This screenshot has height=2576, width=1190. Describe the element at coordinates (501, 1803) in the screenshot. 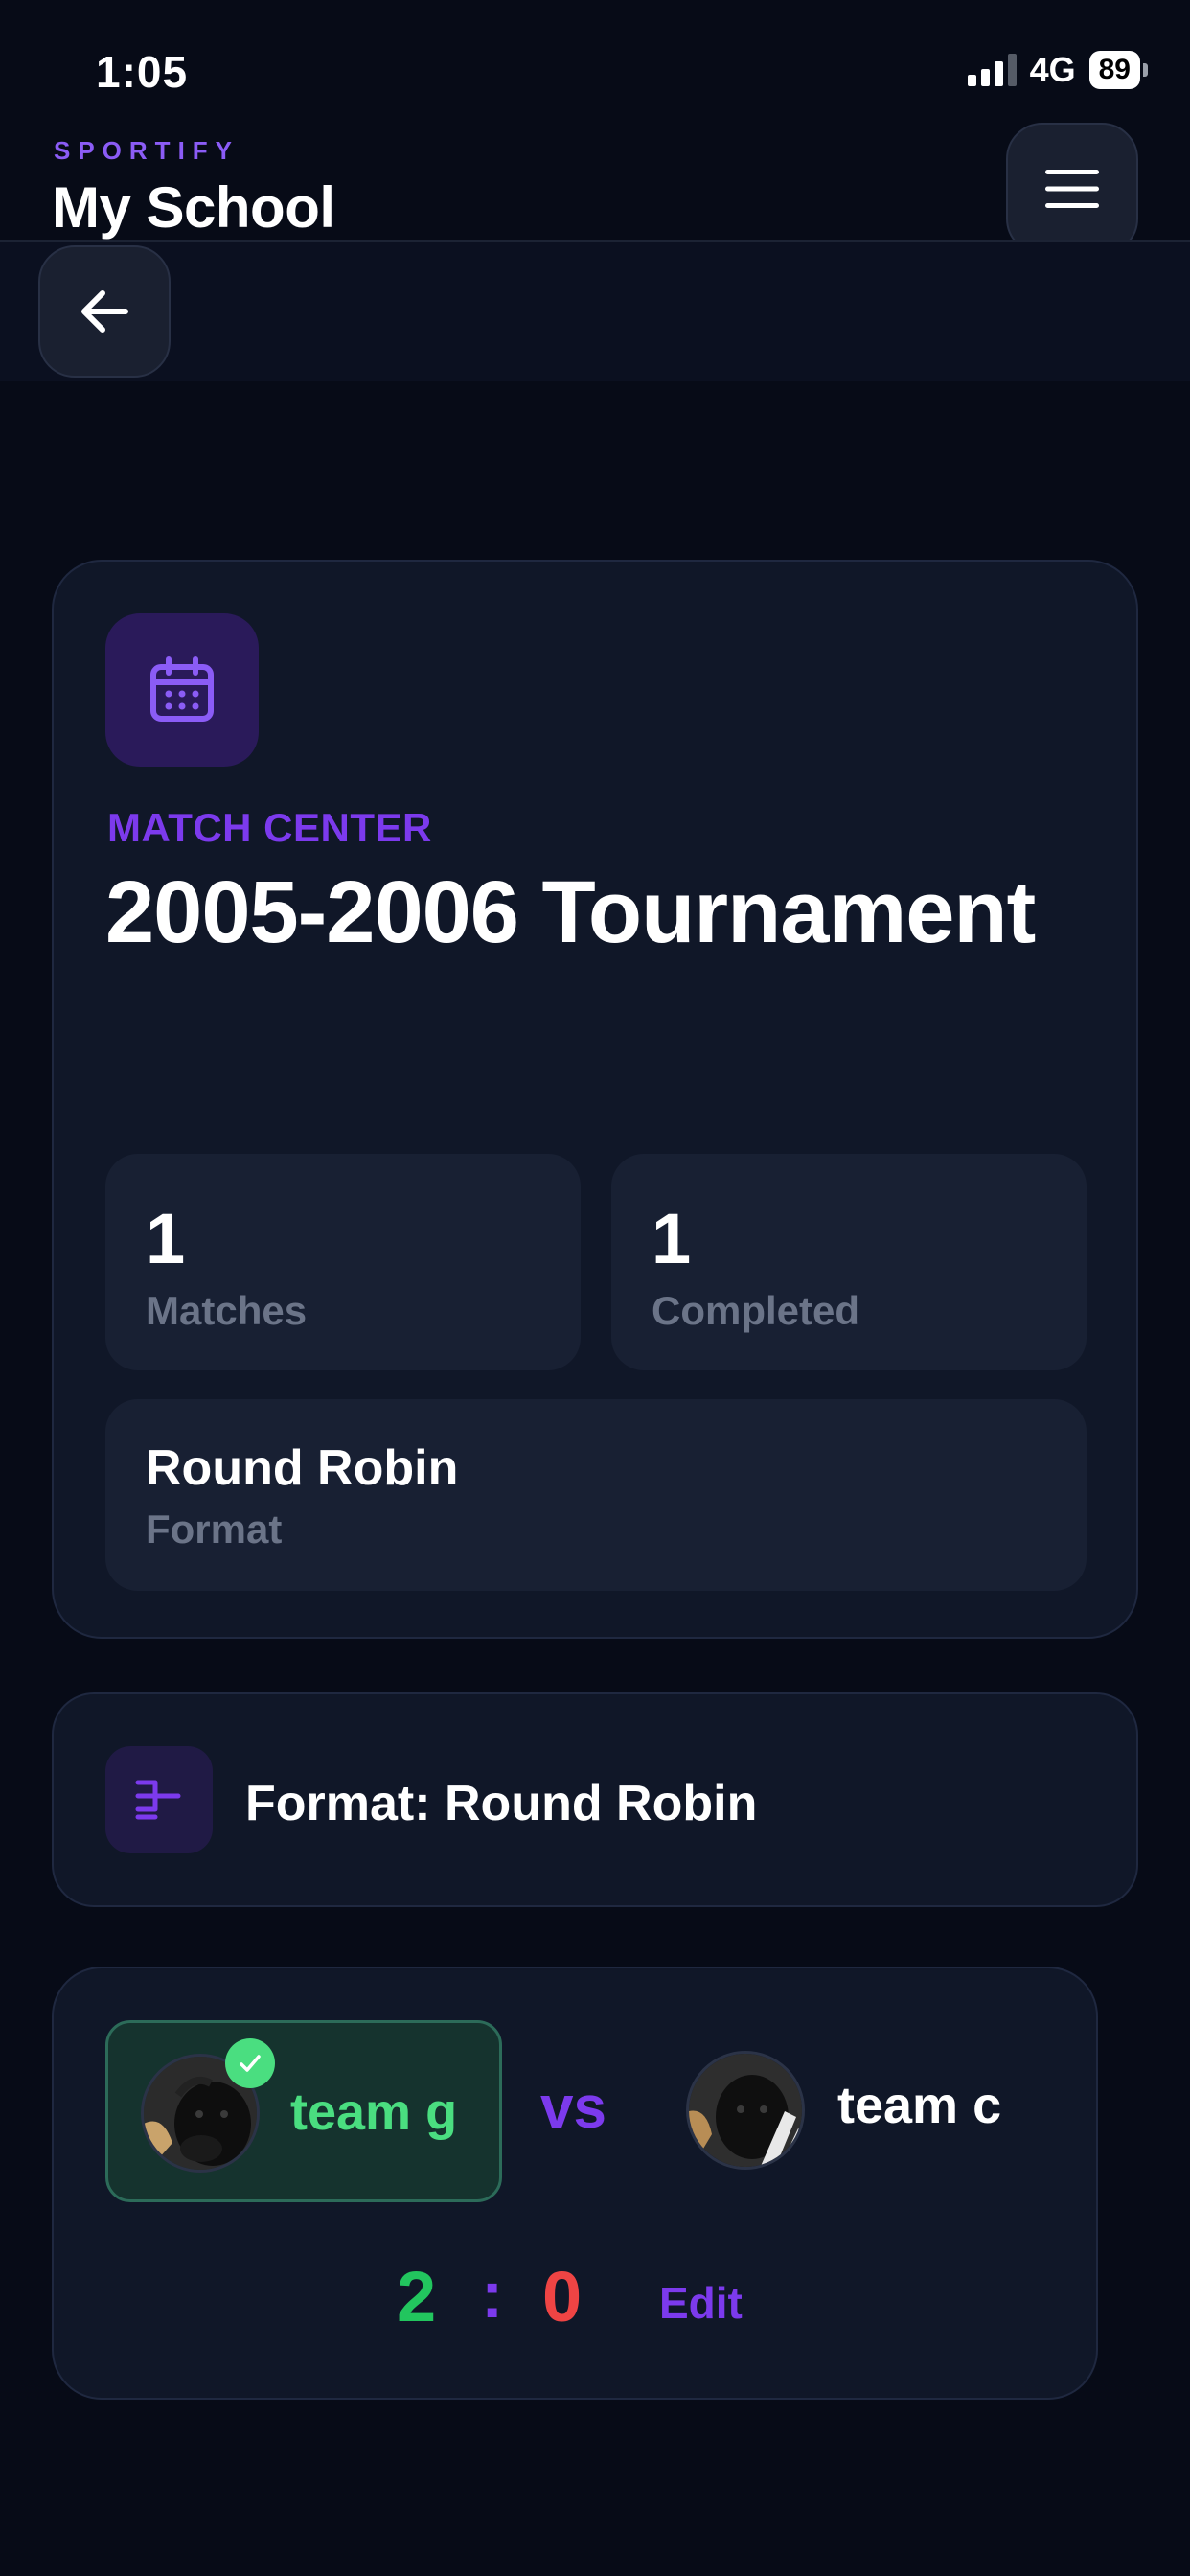

I see `format-description: Format: Round Robin` at that location.